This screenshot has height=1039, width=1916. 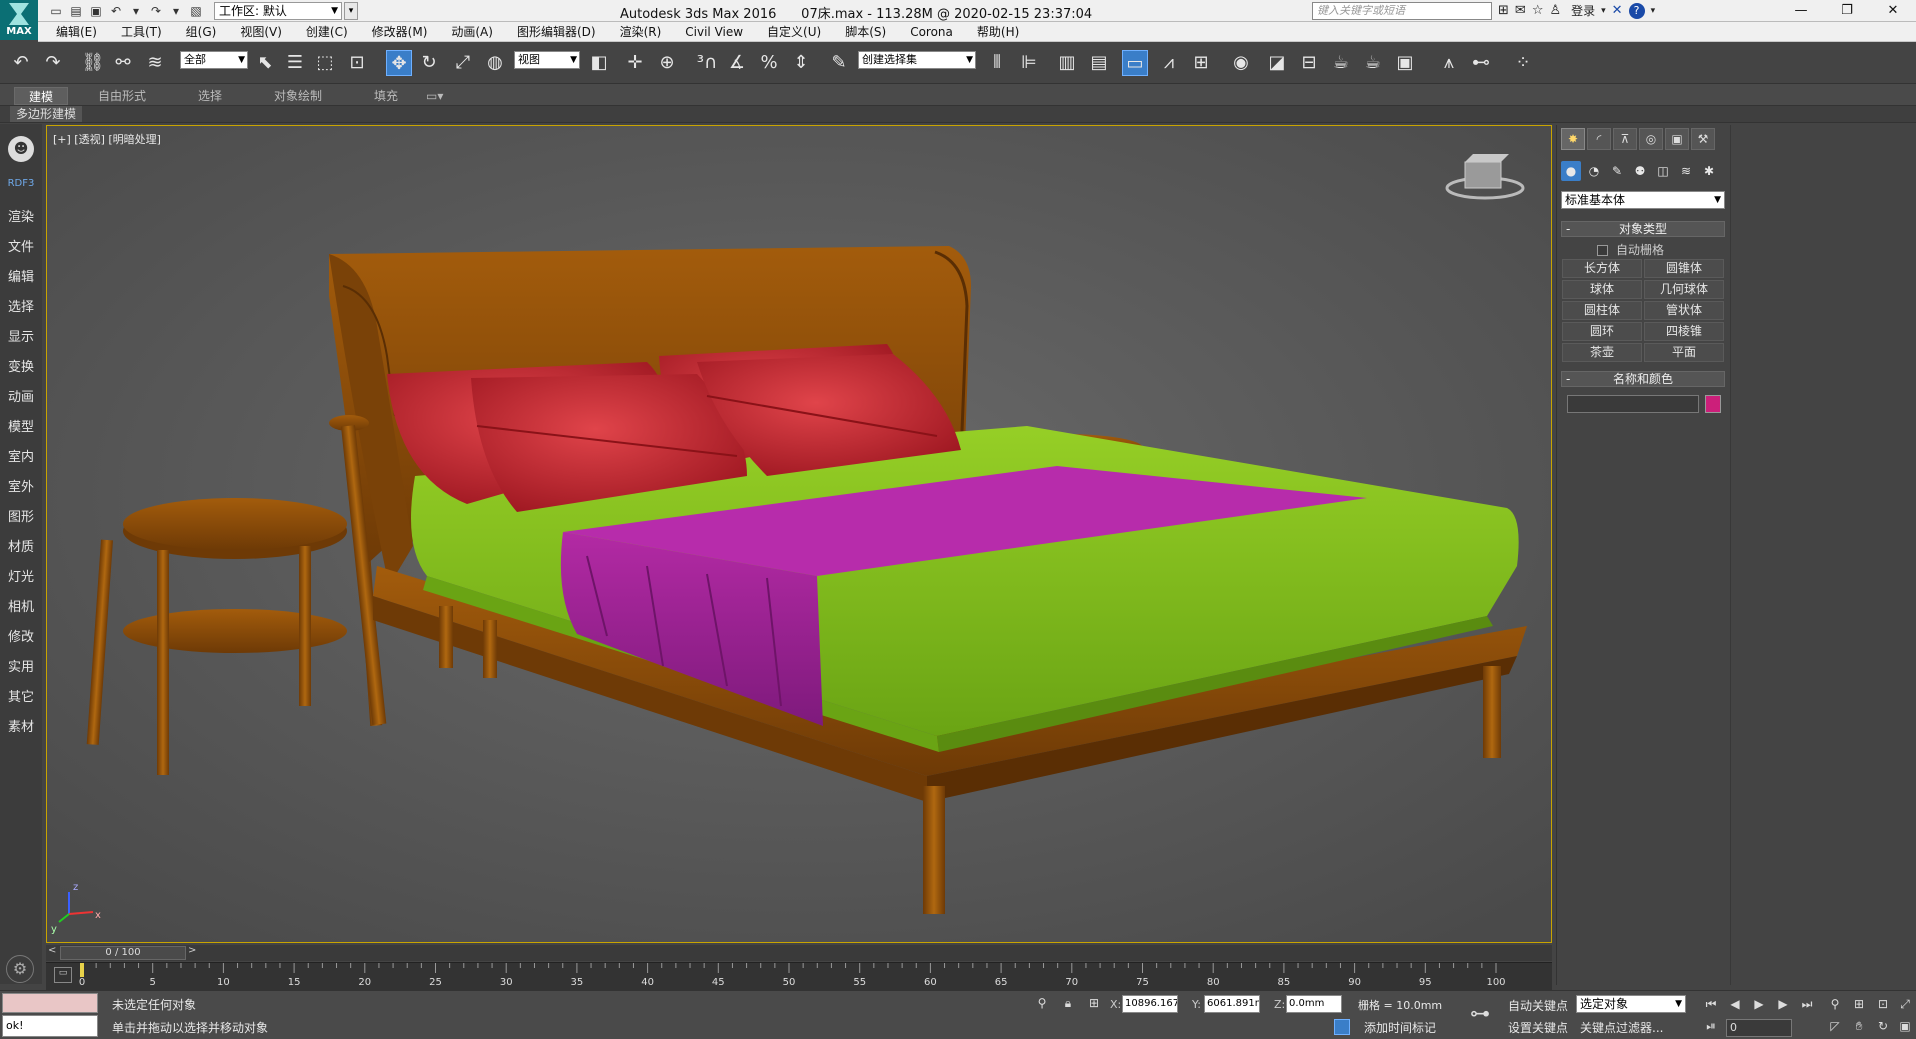 What do you see at coordinates (21, 245) in the screenshot?
I see `sidebar-item-file: 文件` at bounding box center [21, 245].